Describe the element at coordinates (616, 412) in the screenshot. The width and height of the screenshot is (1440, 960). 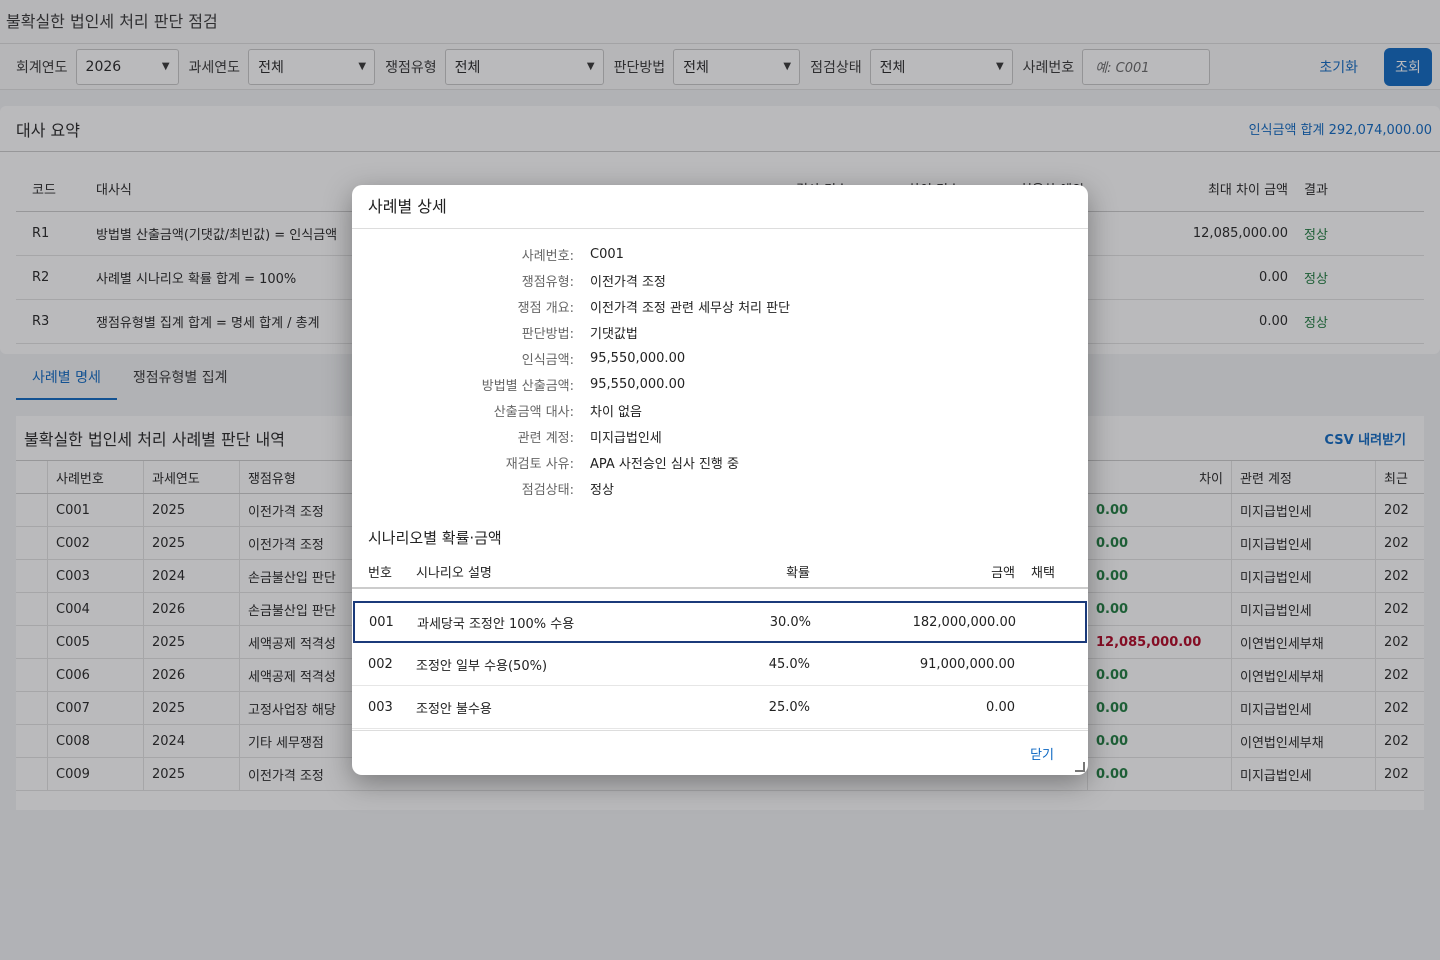
I see `field-value: 차이 없음` at that location.